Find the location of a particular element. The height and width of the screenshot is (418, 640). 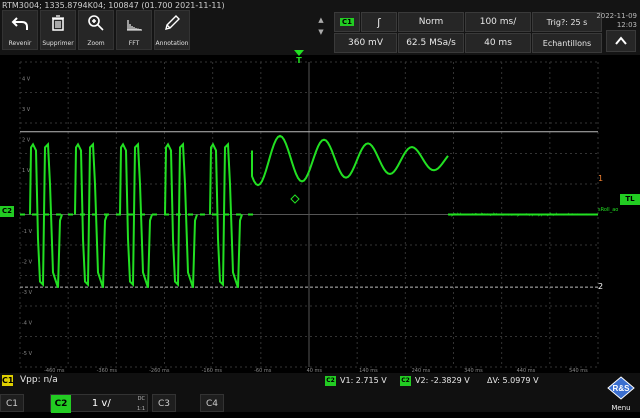

trigger-edge-cell: ʃ is located at coordinates (379, 22).